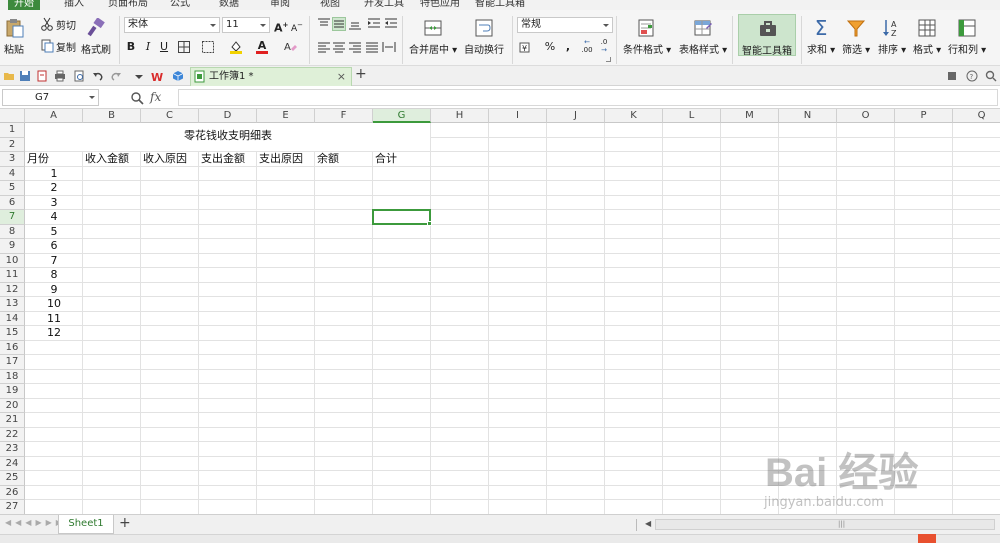 This screenshot has height=543, width=1000. What do you see at coordinates (355, 47) in the screenshot?
I see `align-right-icon` at bounding box center [355, 47].